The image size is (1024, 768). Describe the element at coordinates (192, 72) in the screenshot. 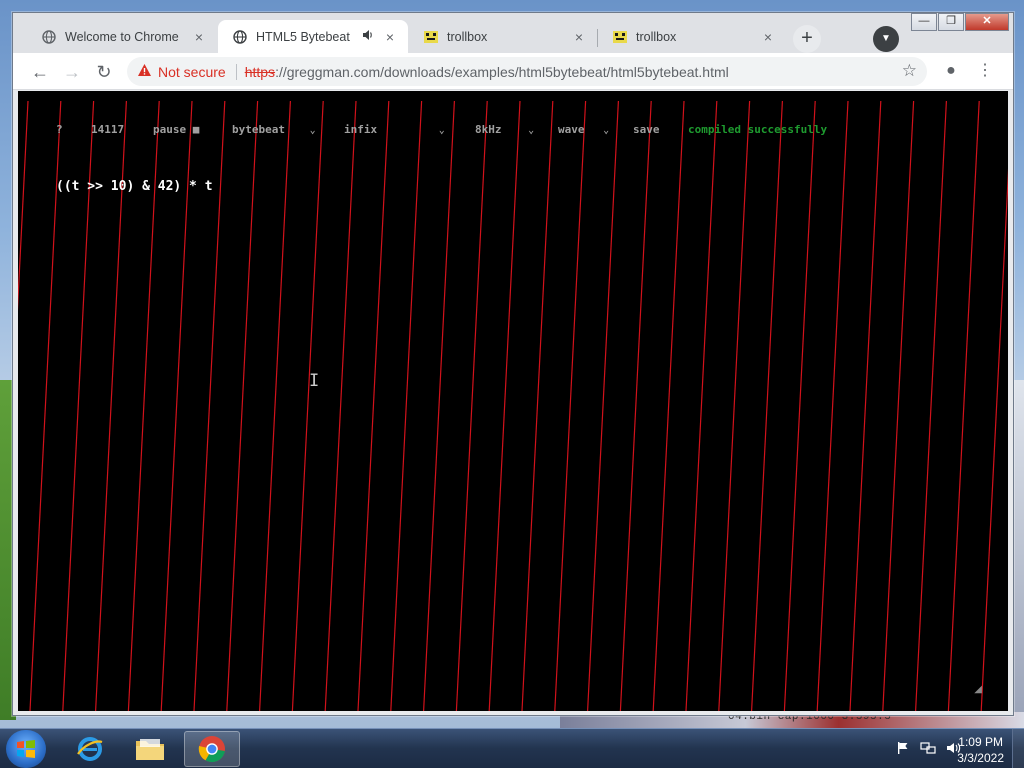

I see `not-secure-label: Not secure` at that location.